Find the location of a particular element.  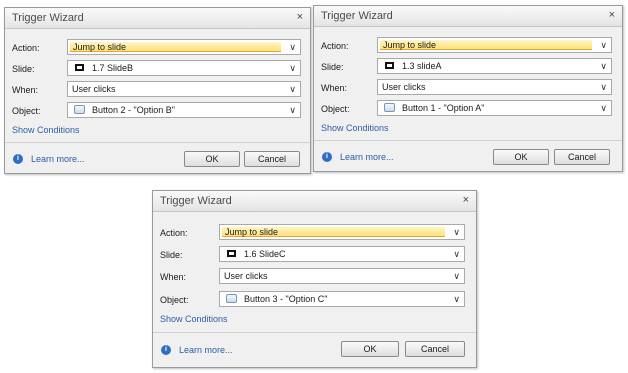

object-dropdown: Button 3 - "Option C" ∨ is located at coordinates (342, 299).